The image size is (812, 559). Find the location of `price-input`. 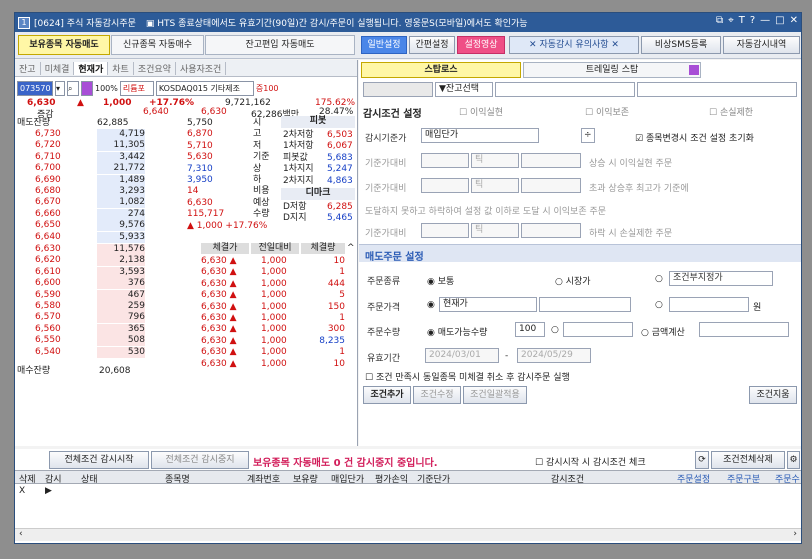

price-input is located at coordinates (709, 304).